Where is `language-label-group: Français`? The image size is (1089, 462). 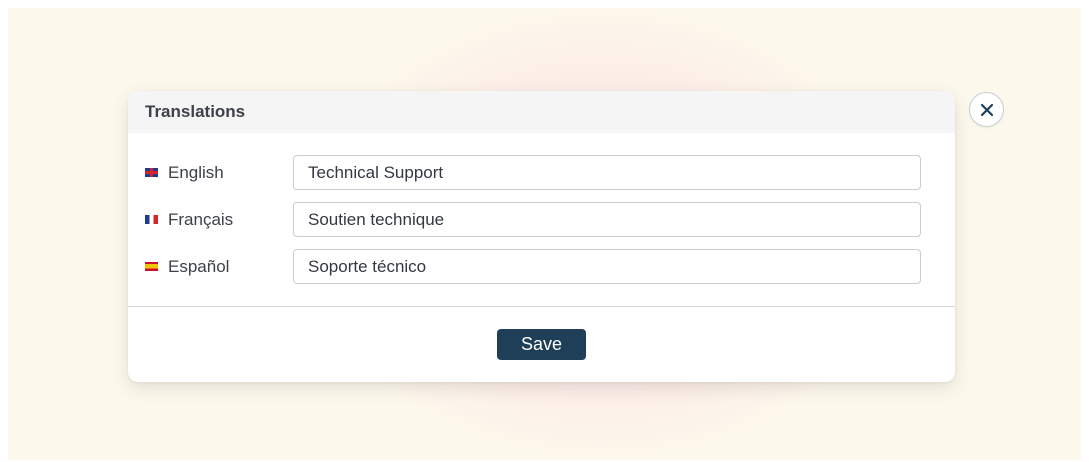
language-label-group: Français is located at coordinates (219, 220).